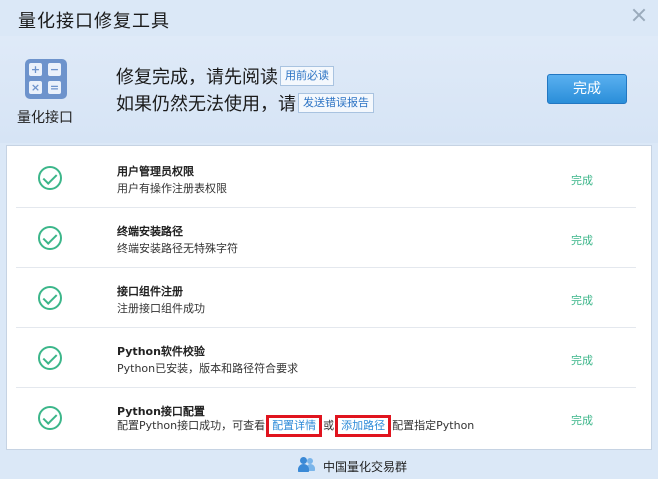  I want to click on row-description: Python已安装，版本和路径符合要求, so click(208, 368).